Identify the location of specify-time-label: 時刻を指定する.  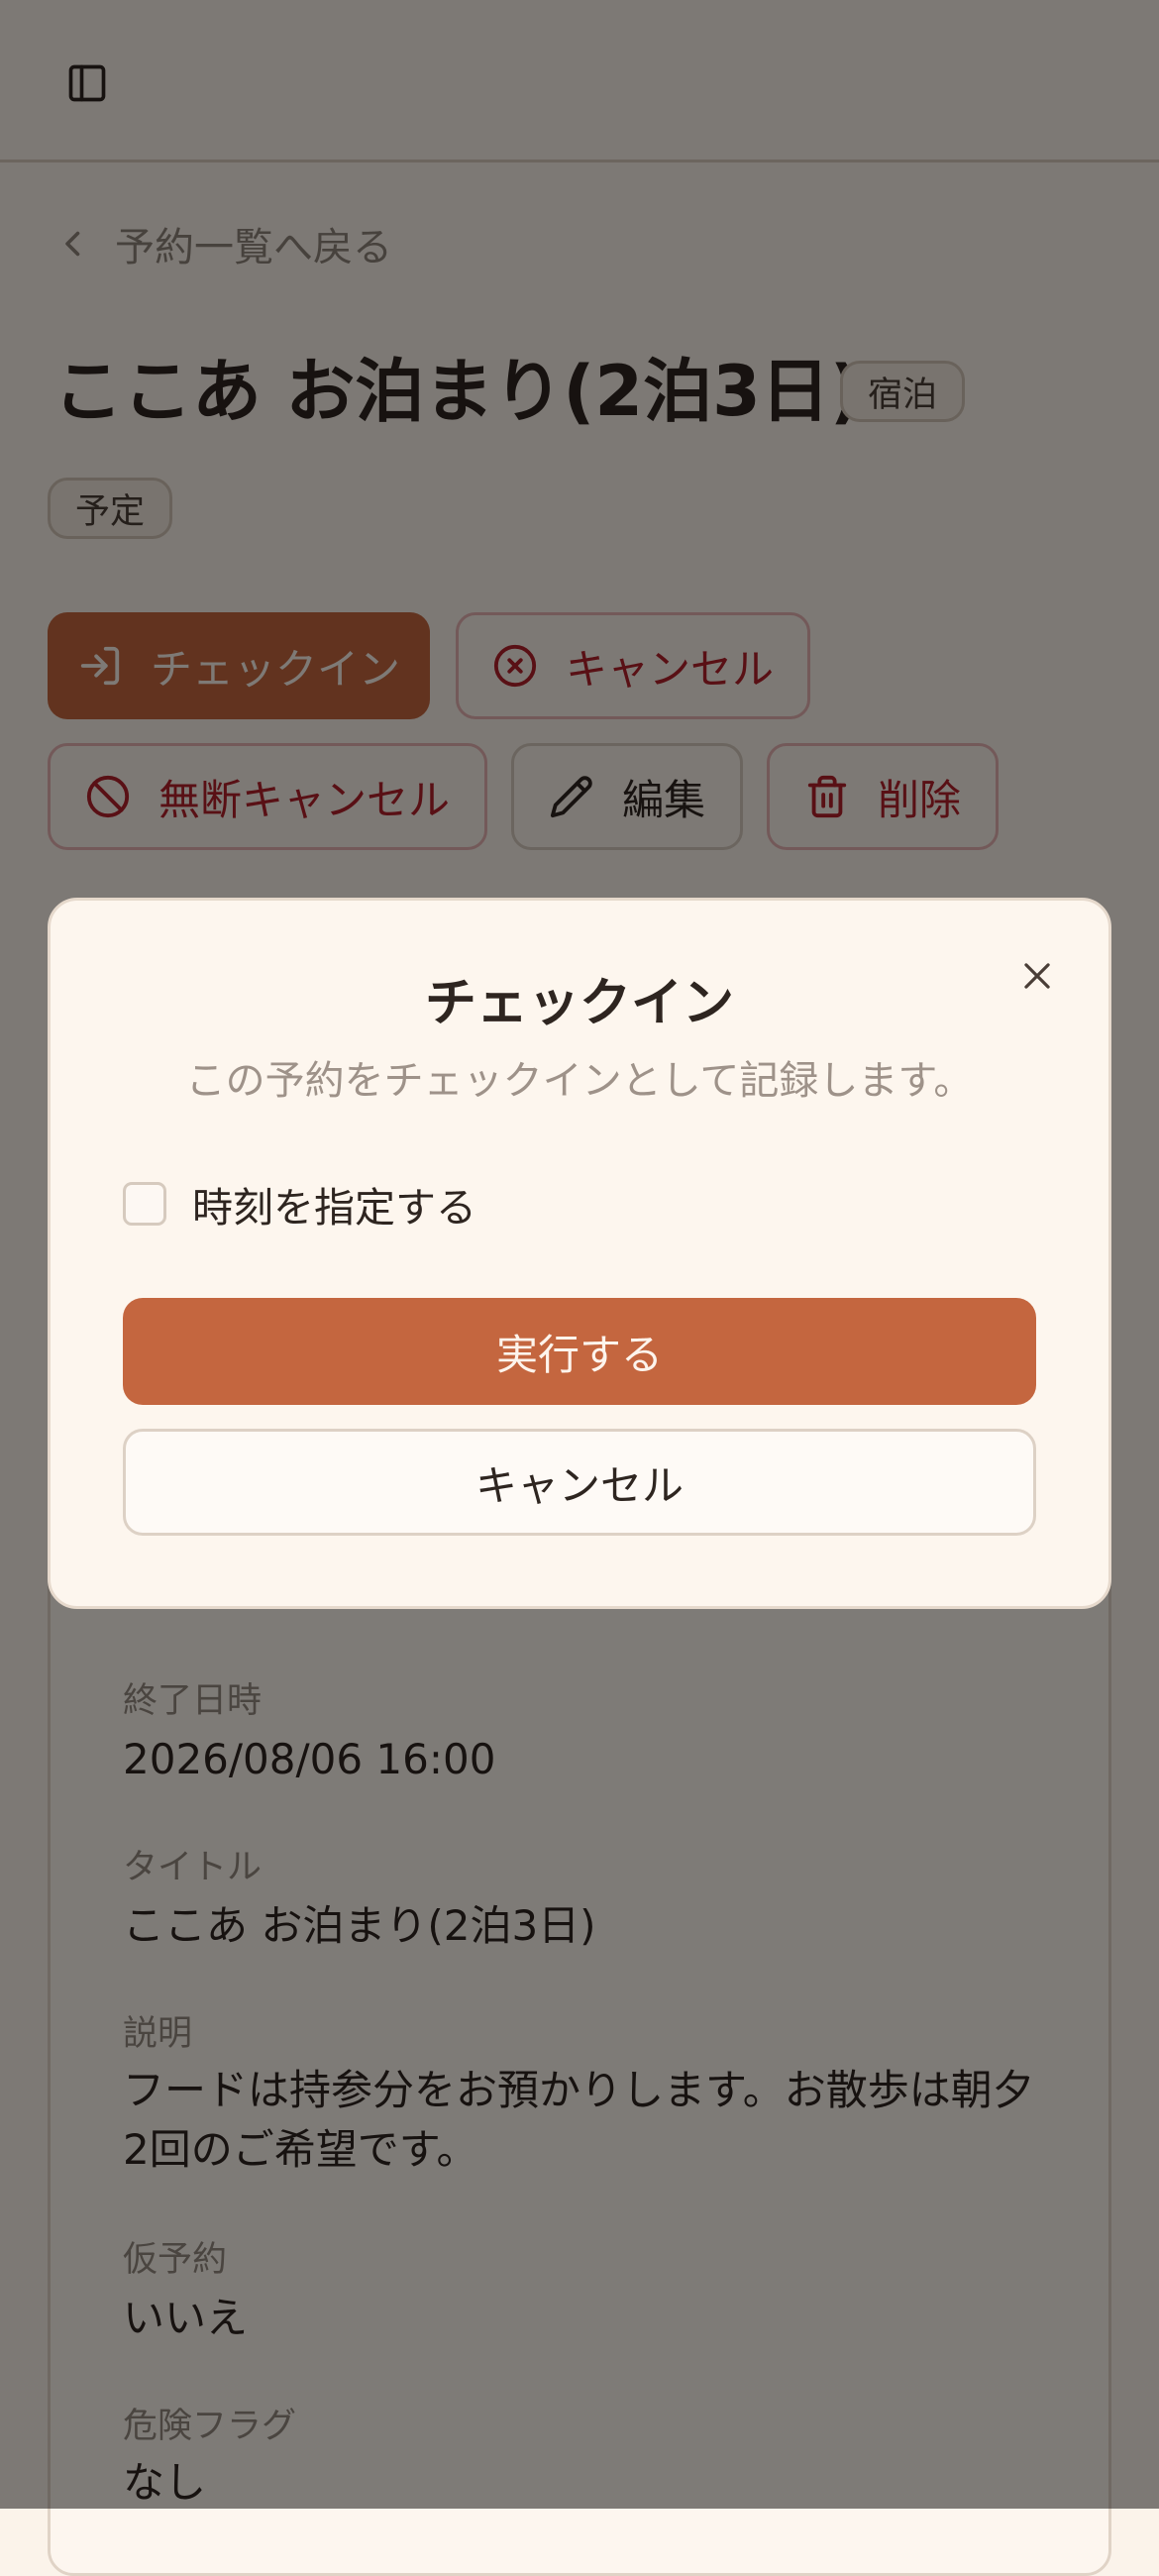
(334, 1208).